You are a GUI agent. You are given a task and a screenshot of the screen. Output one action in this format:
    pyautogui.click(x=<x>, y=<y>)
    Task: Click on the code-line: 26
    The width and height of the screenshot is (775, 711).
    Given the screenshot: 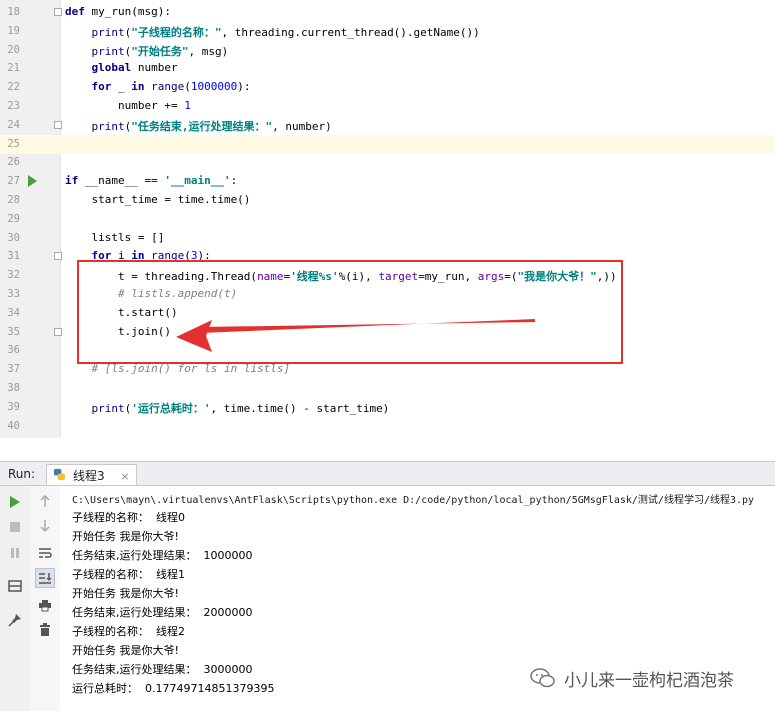 What is the action you would take?
    pyautogui.click(x=387, y=162)
    